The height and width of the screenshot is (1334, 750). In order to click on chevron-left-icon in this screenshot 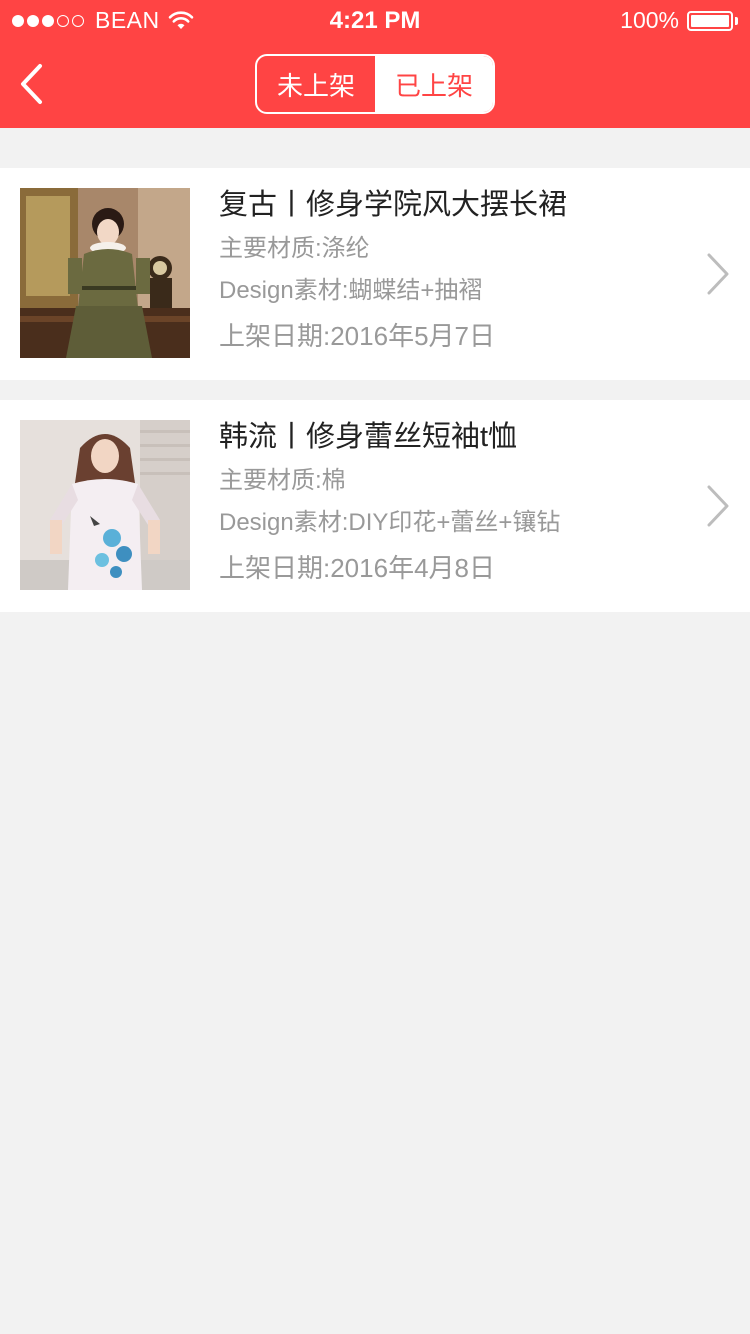, I will do `click(31, 84)`.